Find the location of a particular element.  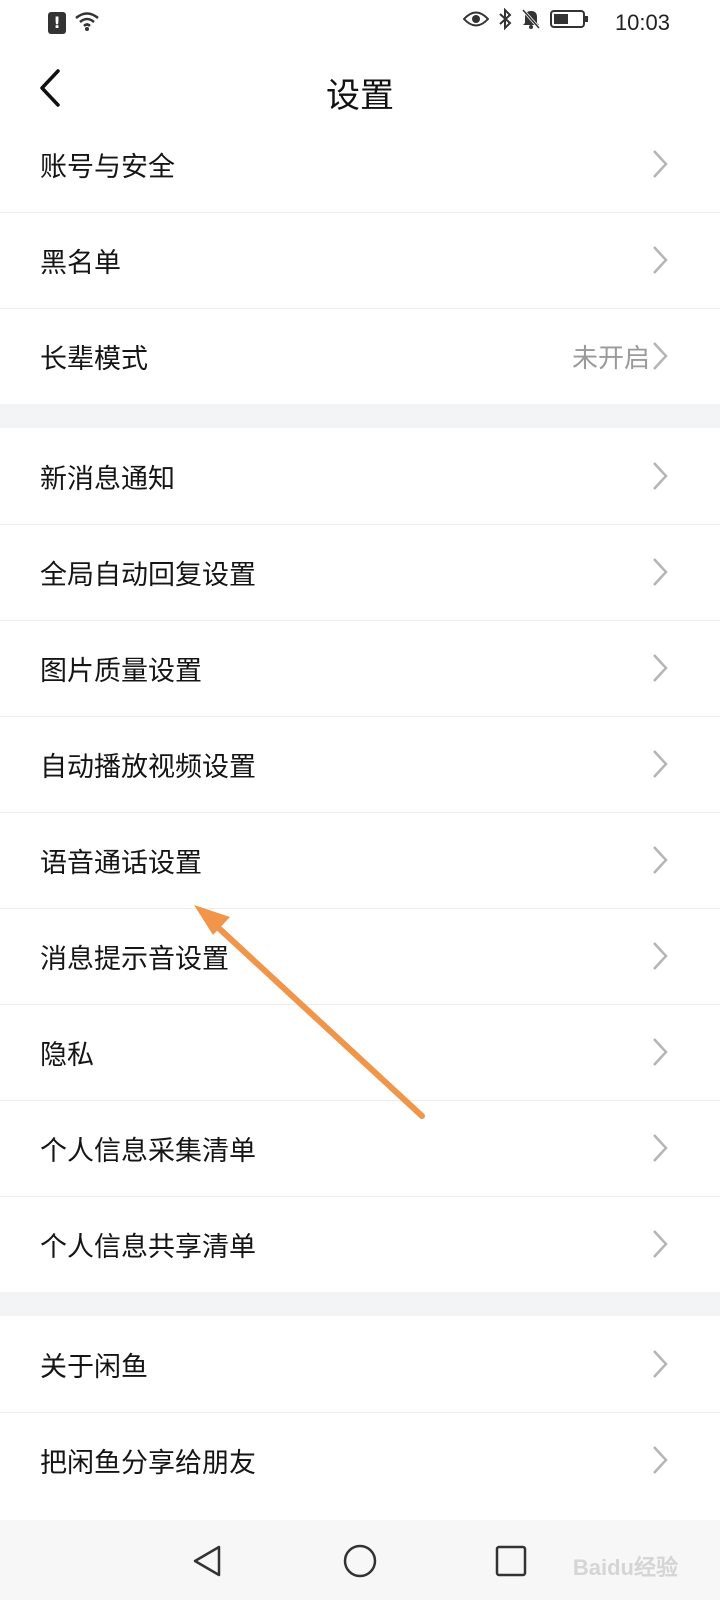

settings-item-voice-call: 语音通话设置 is located at coordinates (360, 860).